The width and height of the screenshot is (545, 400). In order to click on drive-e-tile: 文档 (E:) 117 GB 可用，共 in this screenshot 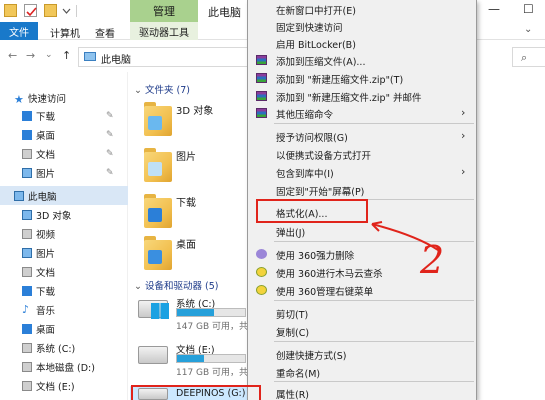, I will do `click(190, 359)`.